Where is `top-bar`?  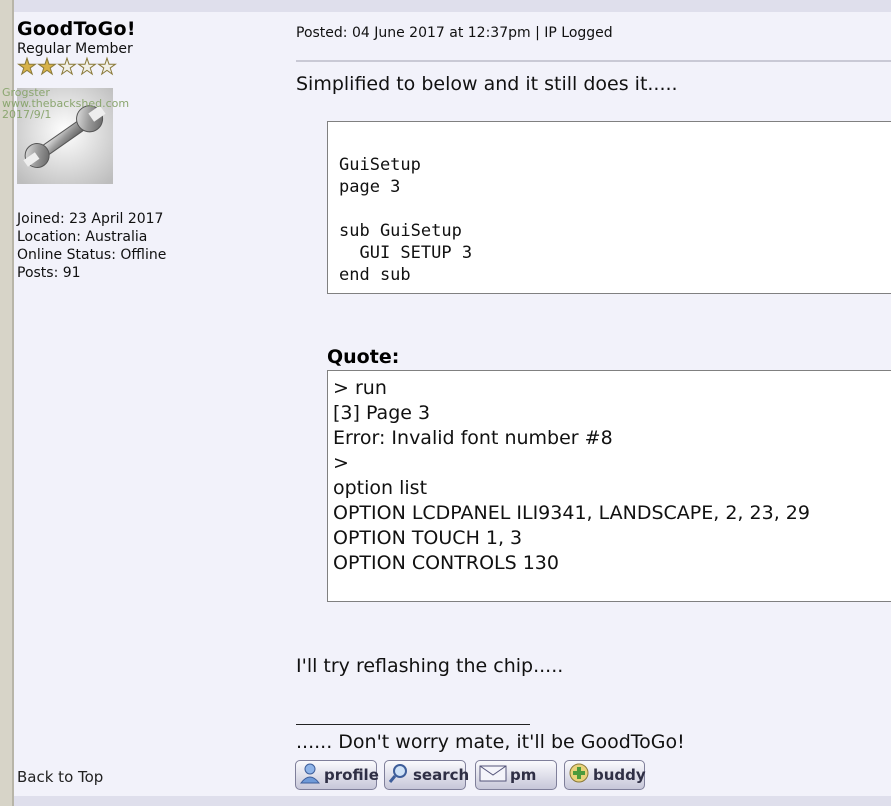 top-bar is located at coordinates (452, 6).